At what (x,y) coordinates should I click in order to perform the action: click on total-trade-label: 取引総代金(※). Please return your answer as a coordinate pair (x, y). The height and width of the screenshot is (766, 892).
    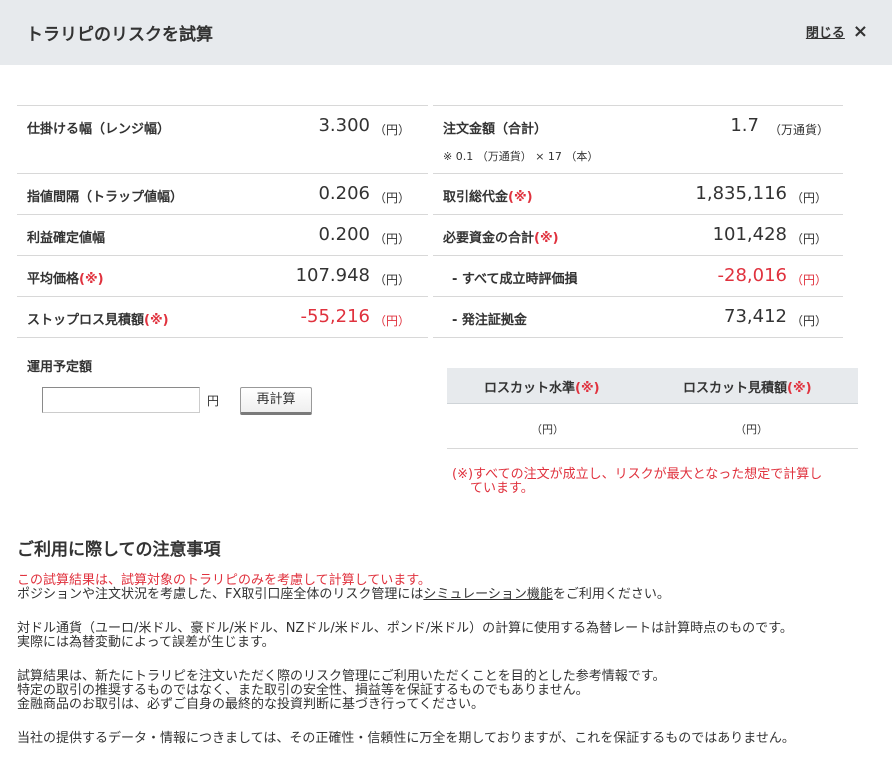
    Looking at the image, I should click on (488, 195).